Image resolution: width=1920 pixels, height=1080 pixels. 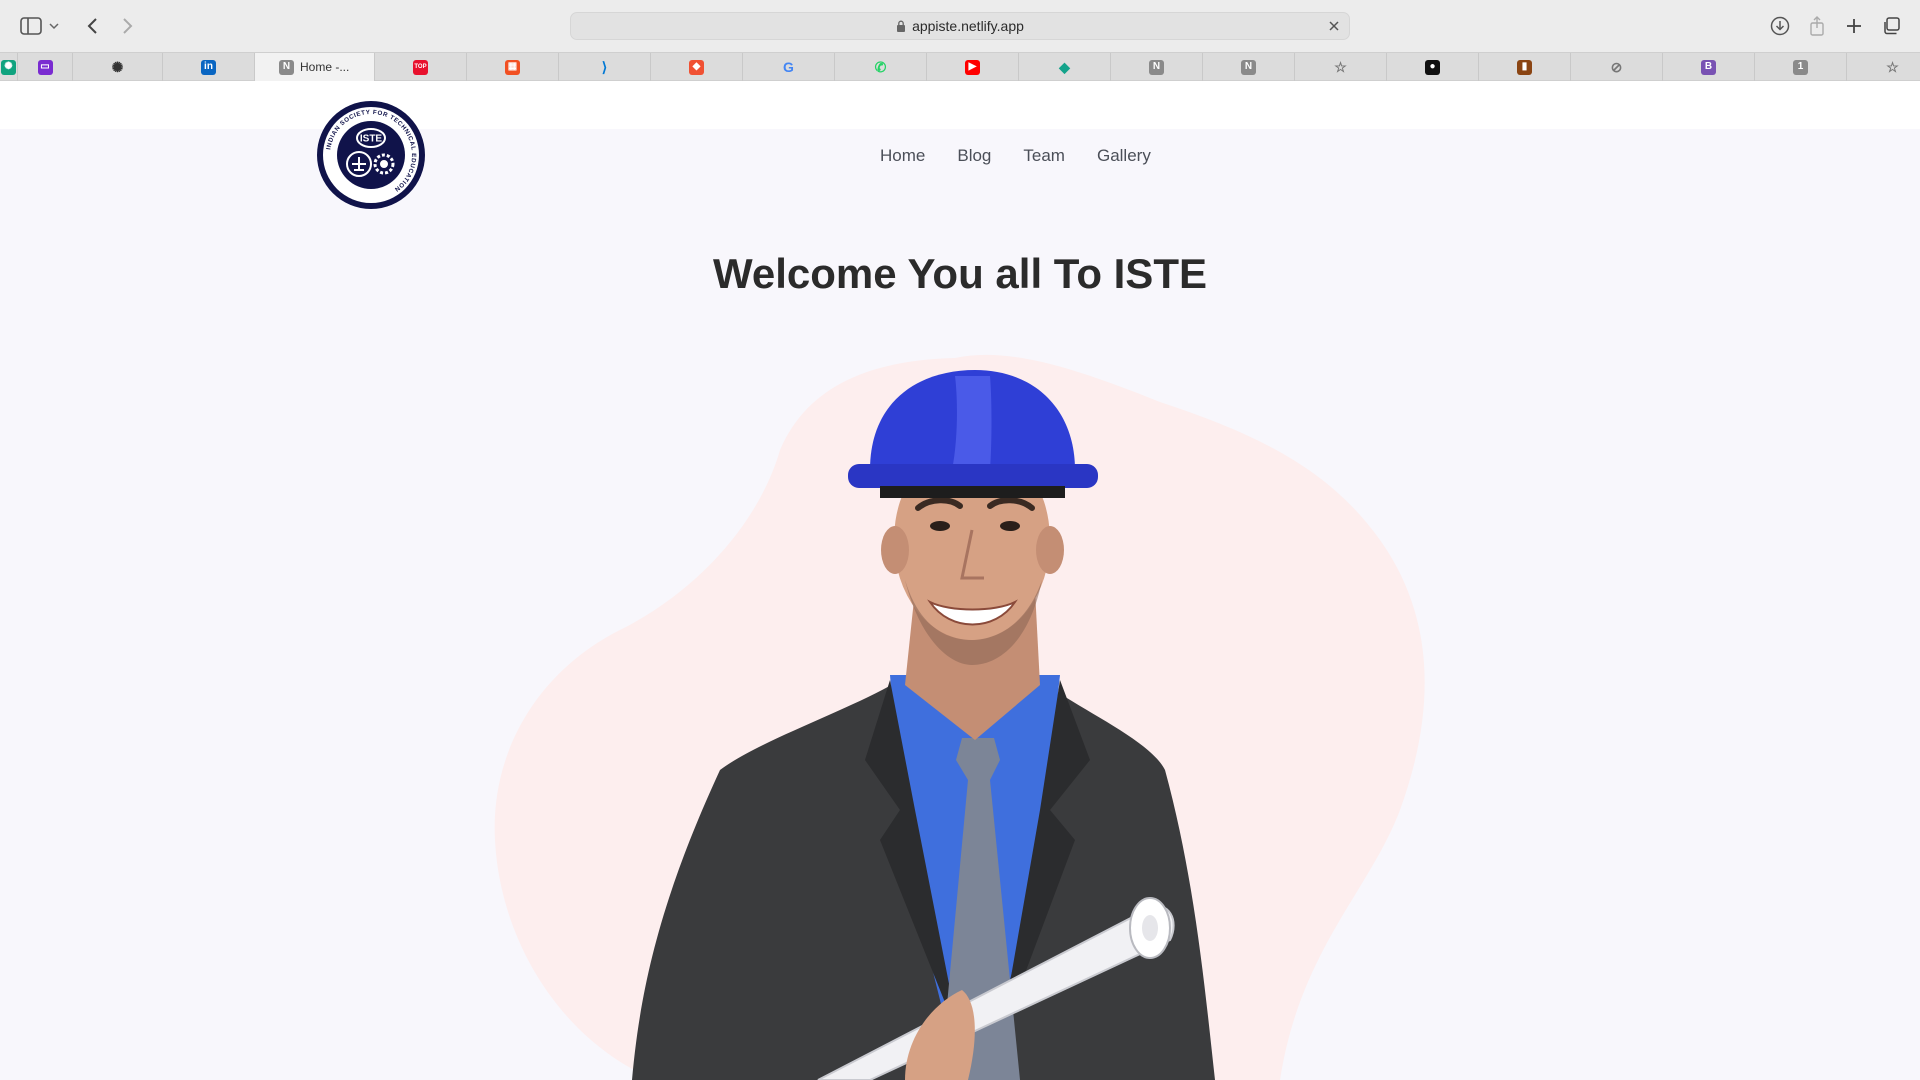 I want to click on tab-15: ☆, so click(x=1341, y=67).